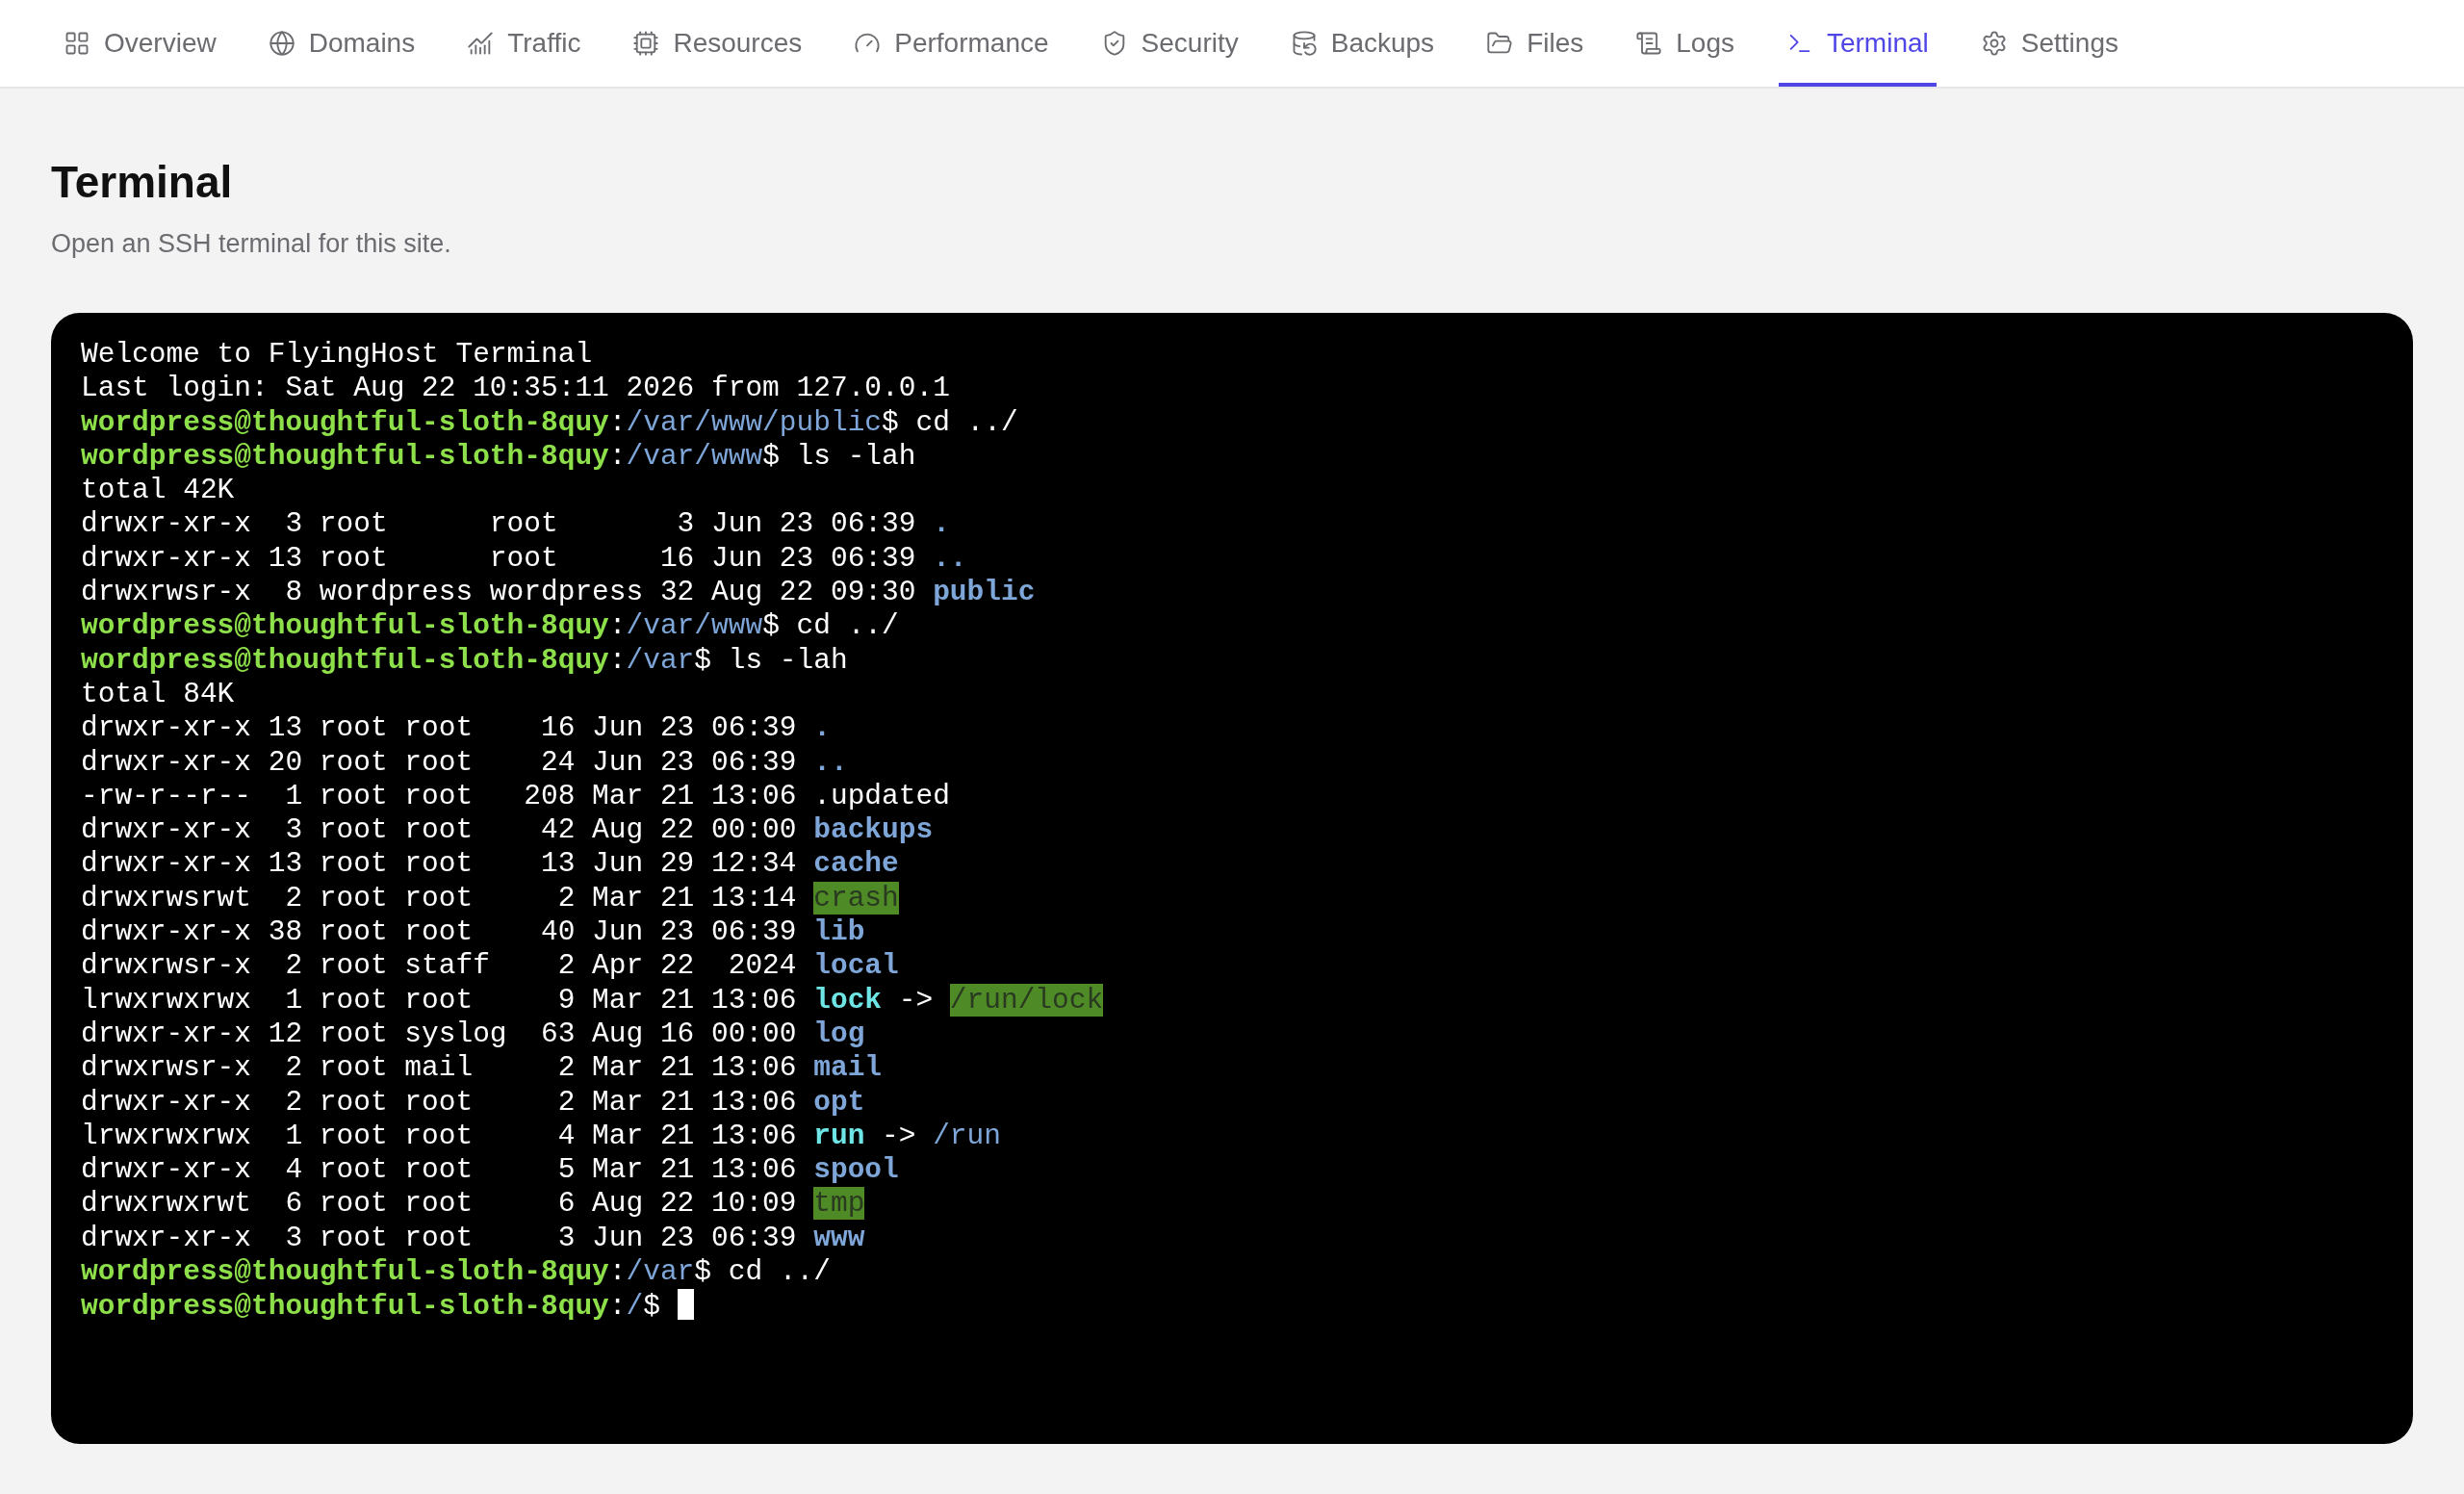 This screenshot has width=2464, height=1494. I want to click on nav-tab: Security, so click(1169, 43).